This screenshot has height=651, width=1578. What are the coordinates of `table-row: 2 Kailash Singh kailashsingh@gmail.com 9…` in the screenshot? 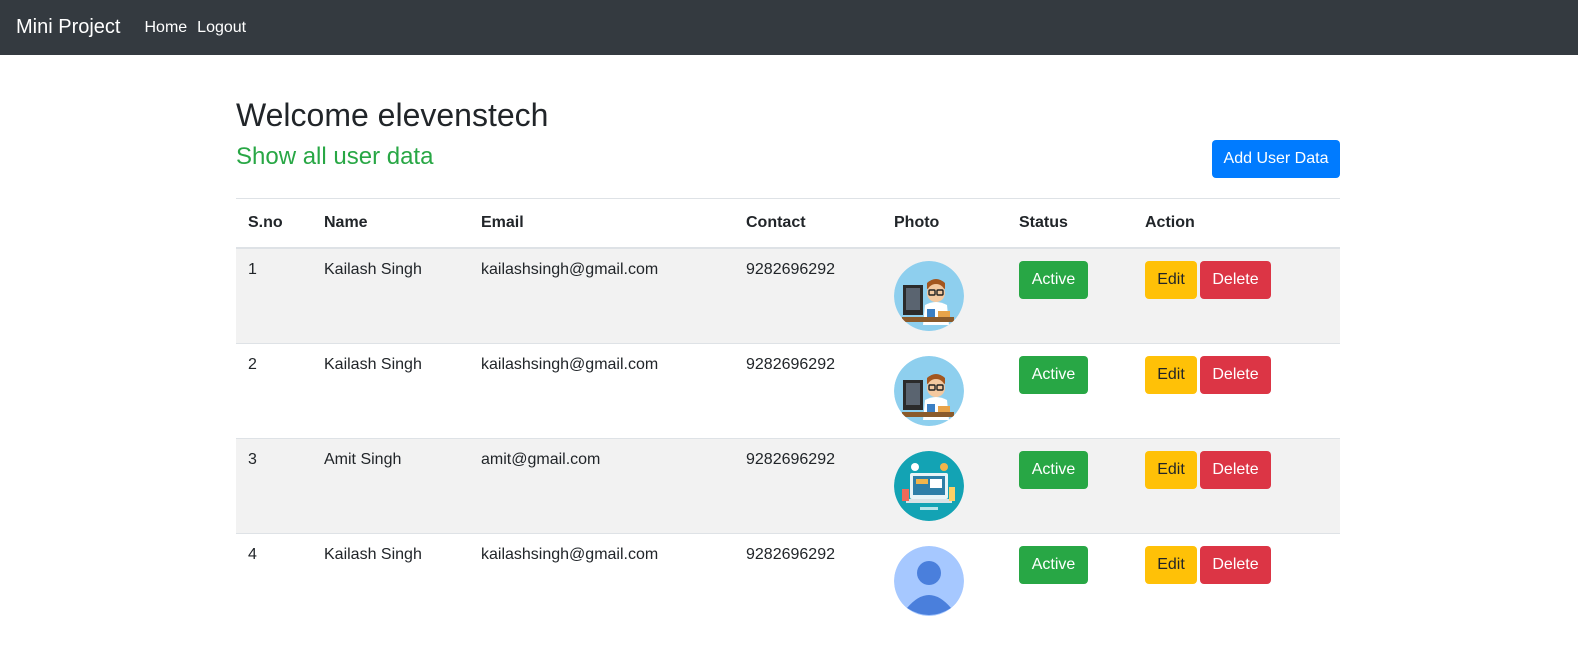 It's located at (788, 390).